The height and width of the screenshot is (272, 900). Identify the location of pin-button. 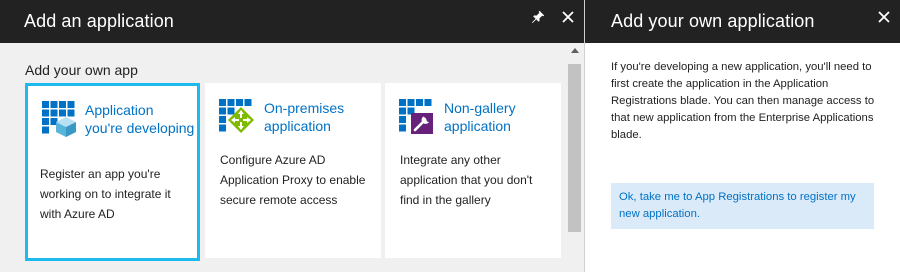
(538, 17).